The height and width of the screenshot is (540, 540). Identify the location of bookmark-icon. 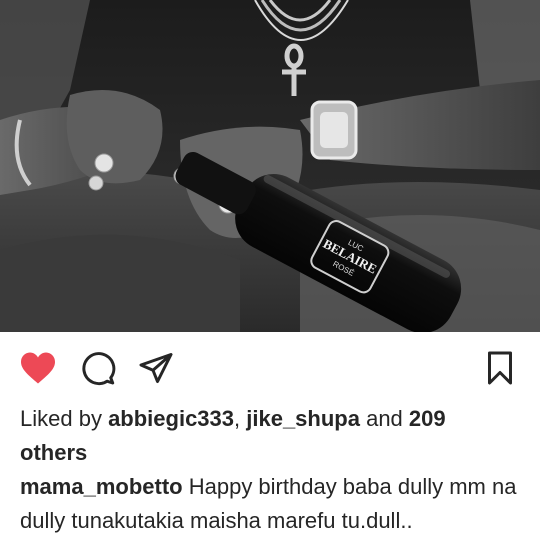
(500, 368).